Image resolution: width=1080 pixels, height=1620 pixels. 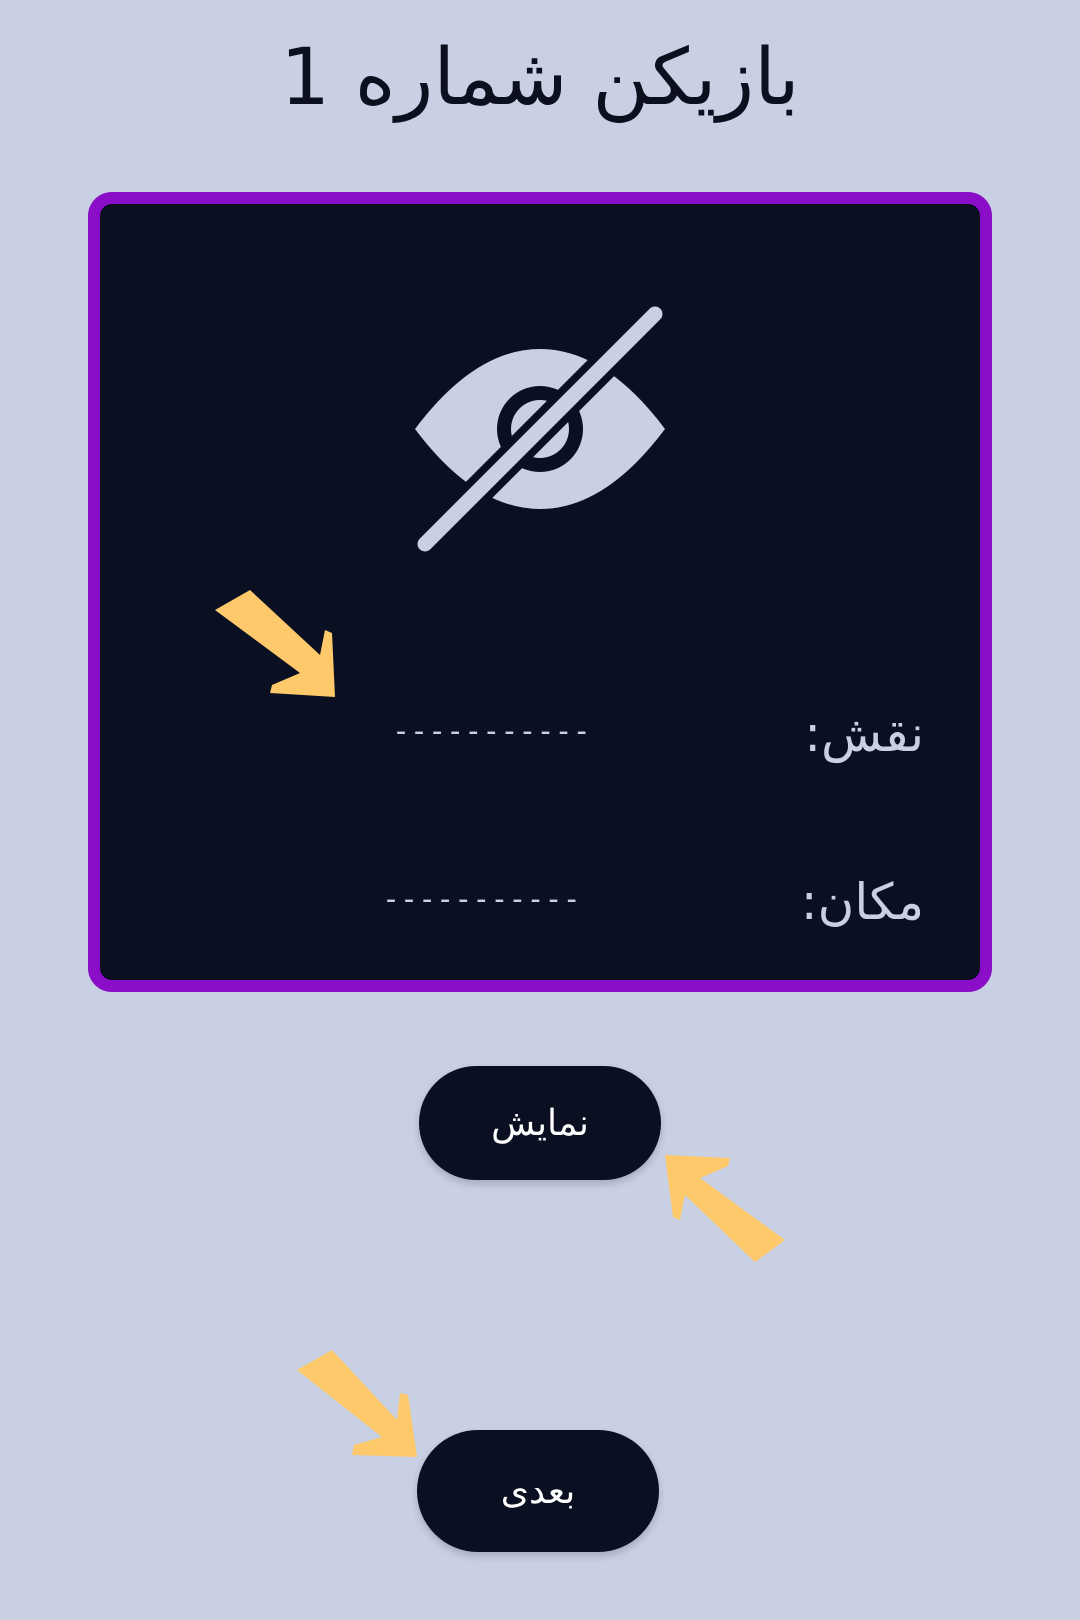 What do you see at coordinates (491, 731) in the screenshot?
I see `role-value: -----------` at bounding box center [491, 731].